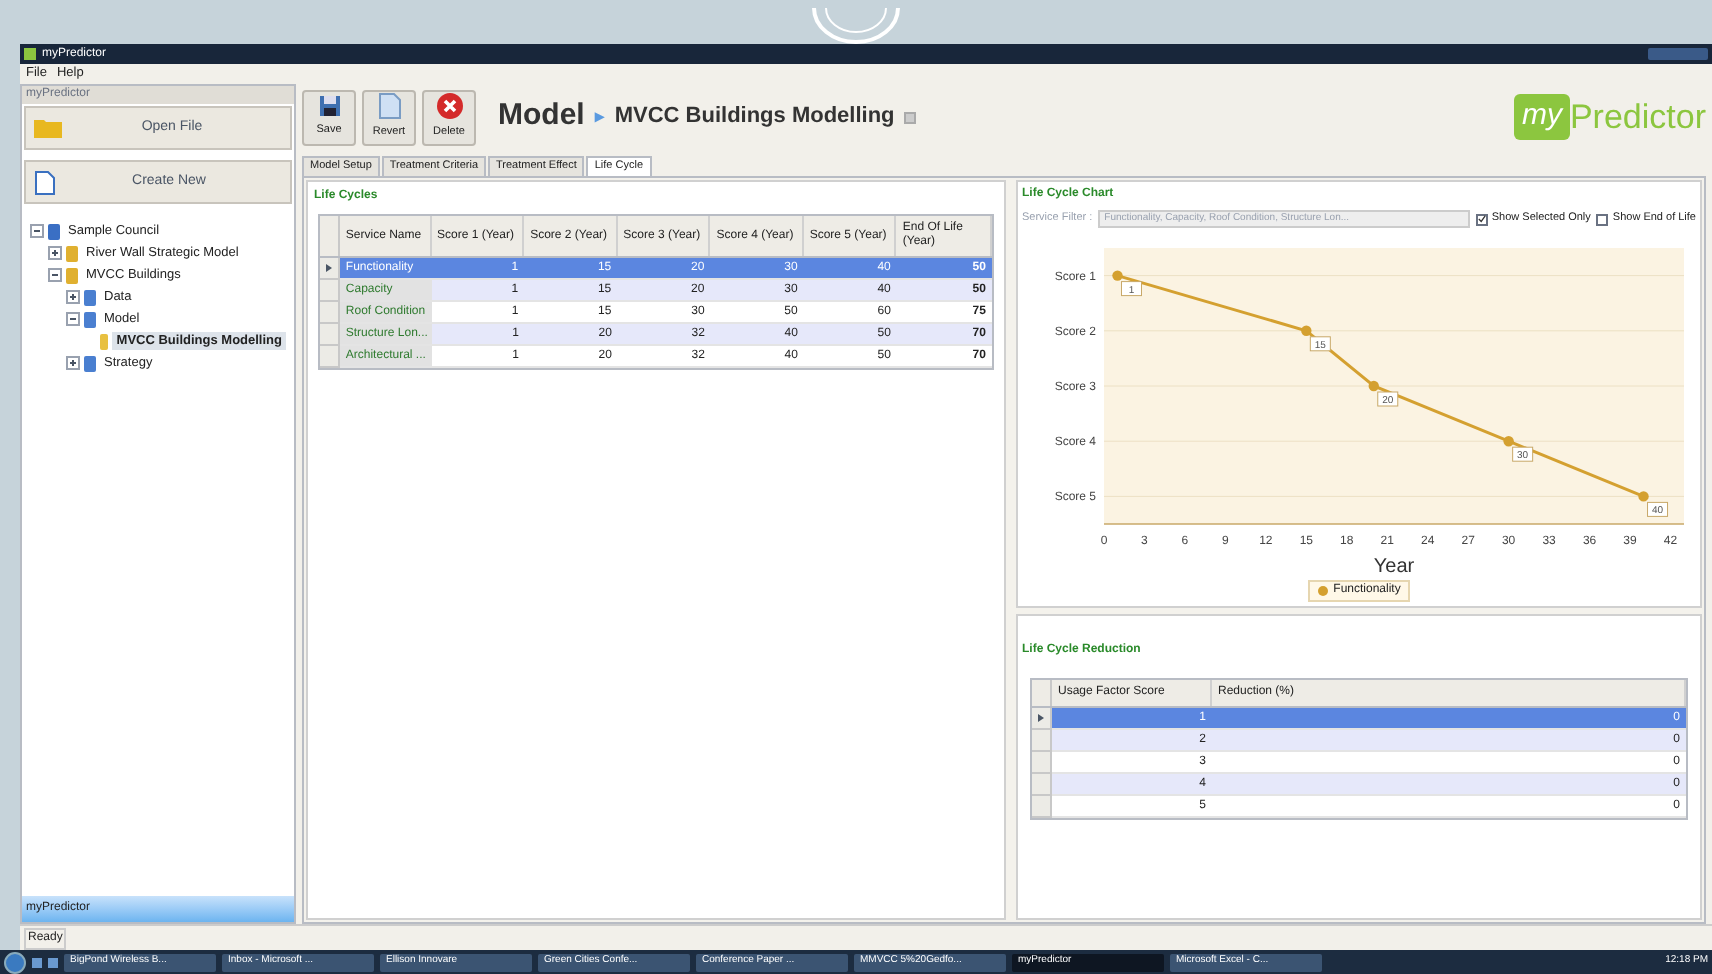 The image size is (1712, 974). I want to click on check-icon, so click(1481, 219).